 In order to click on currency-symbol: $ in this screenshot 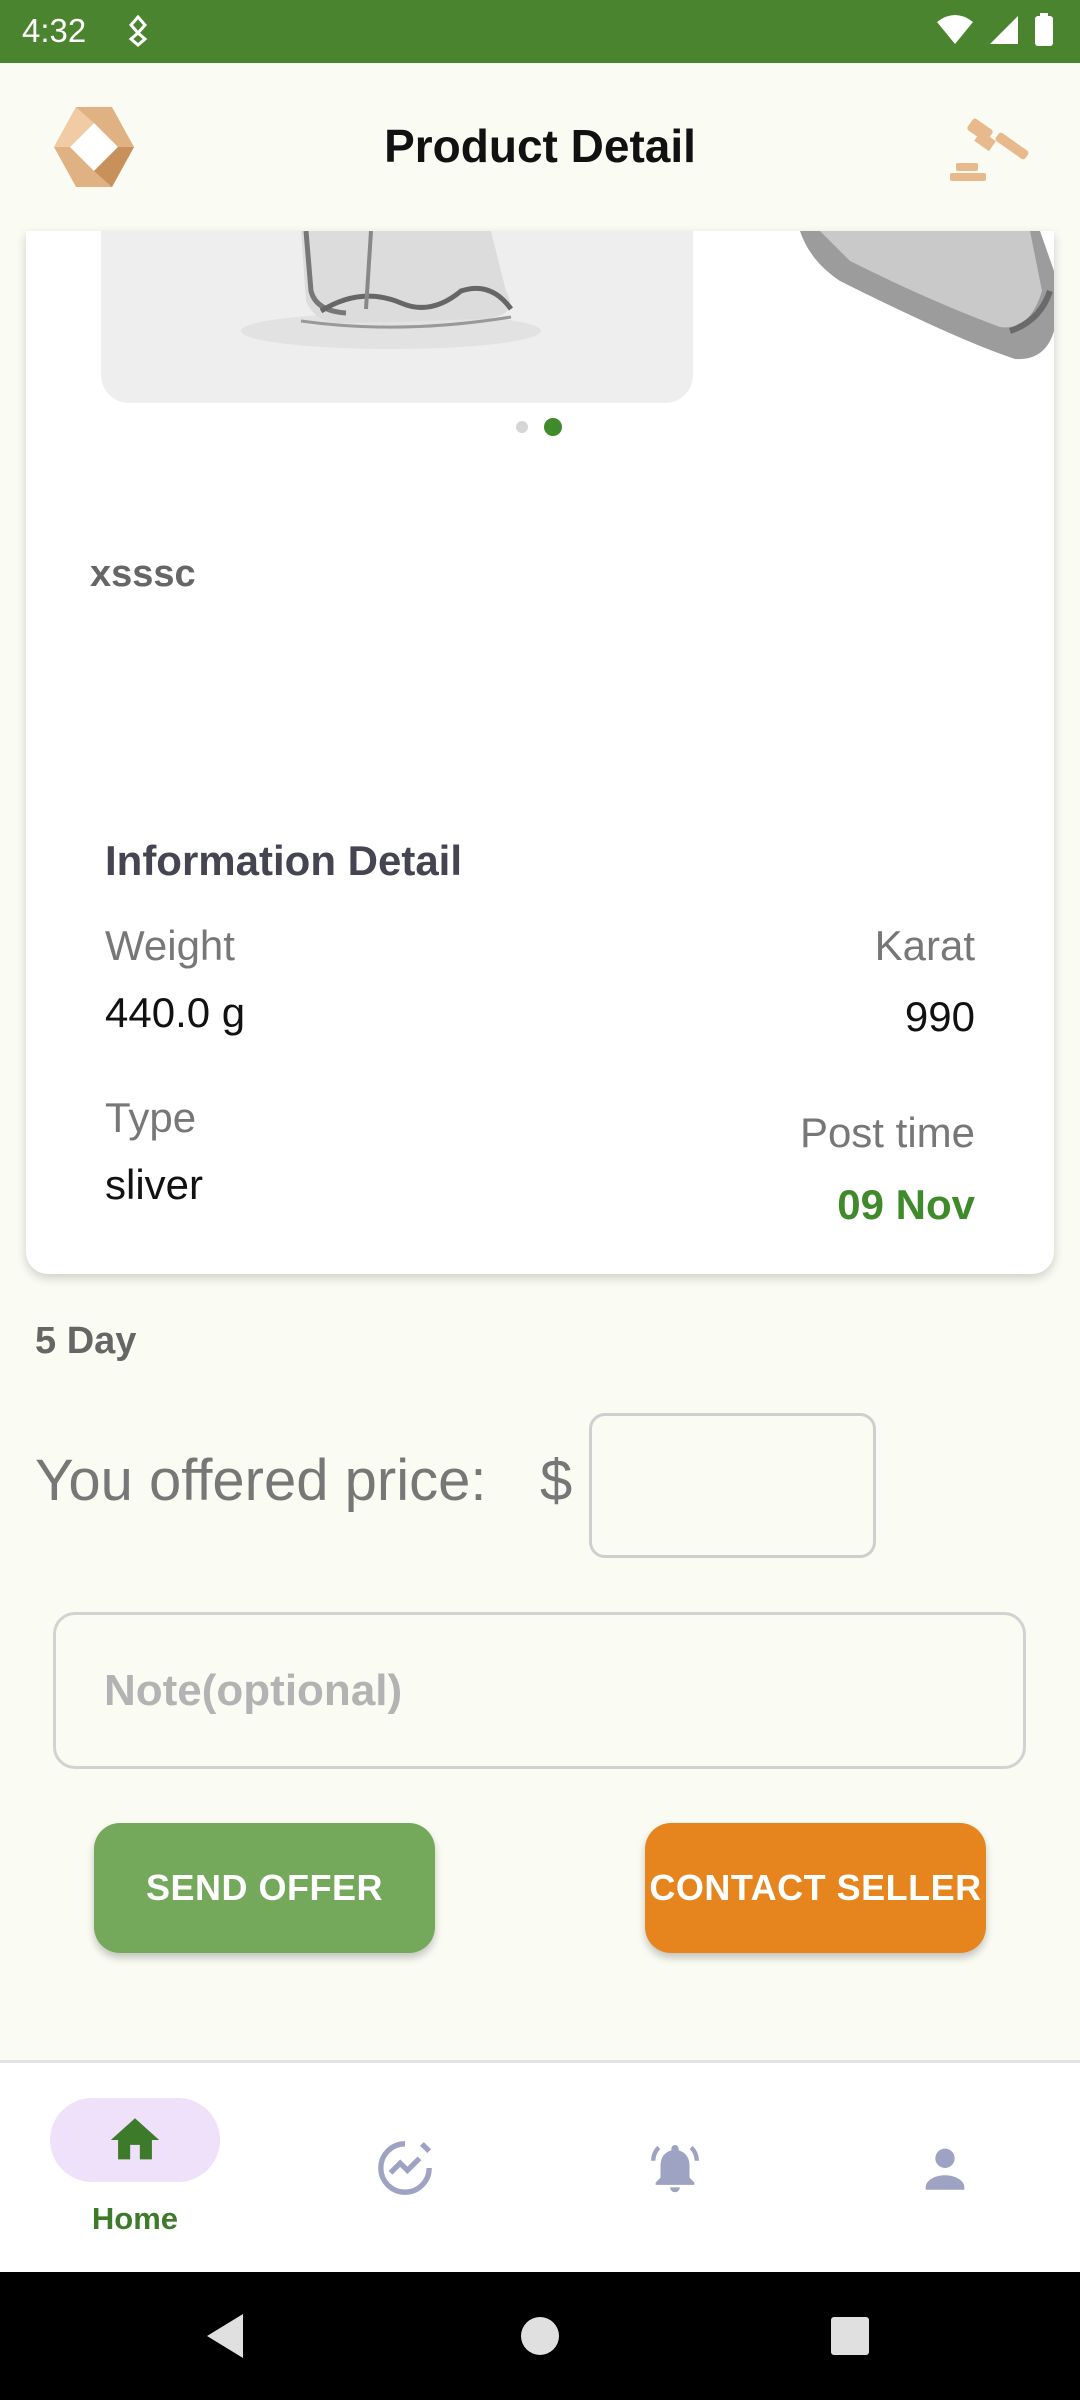, I will do `click(556, 1480)`.